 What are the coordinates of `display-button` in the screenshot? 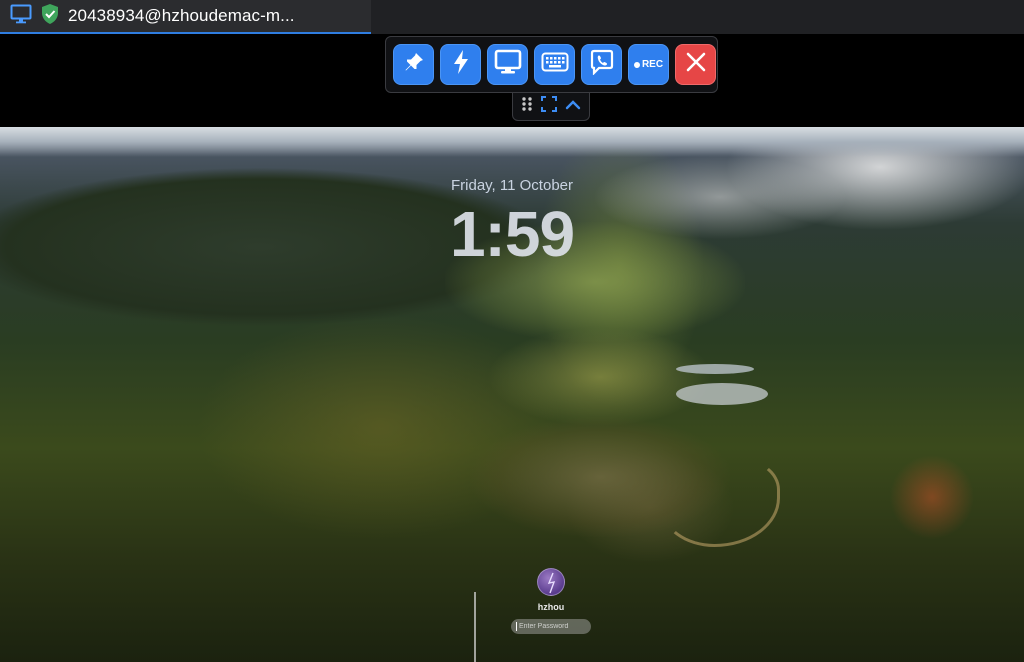 It's located at (507, 64).